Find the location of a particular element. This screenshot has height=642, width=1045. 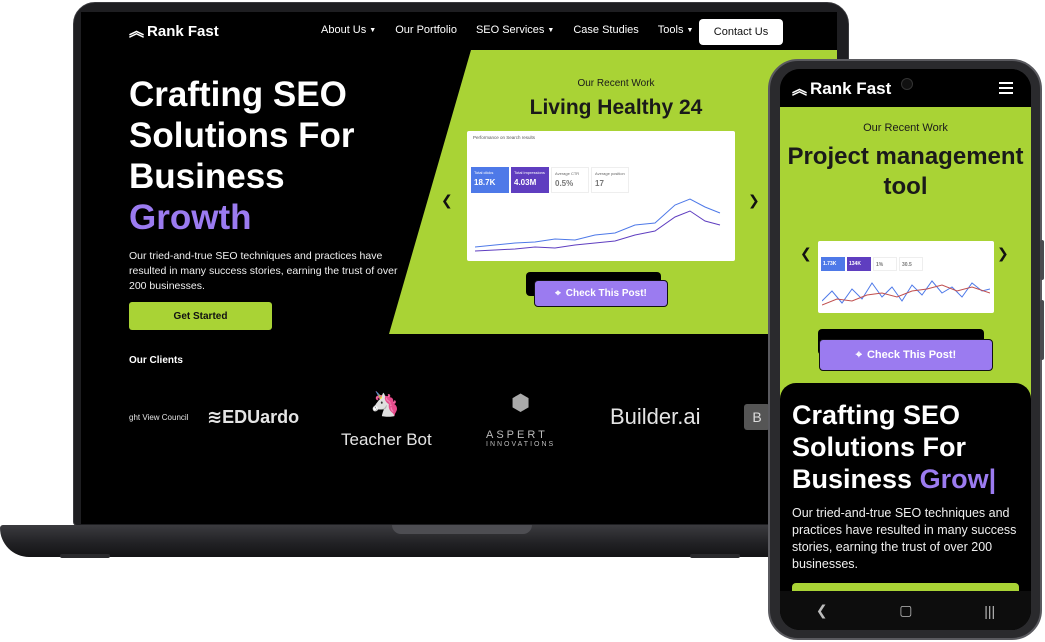

nav-seo-services: SEO Services ▼ is located at coordinates (515, 30).